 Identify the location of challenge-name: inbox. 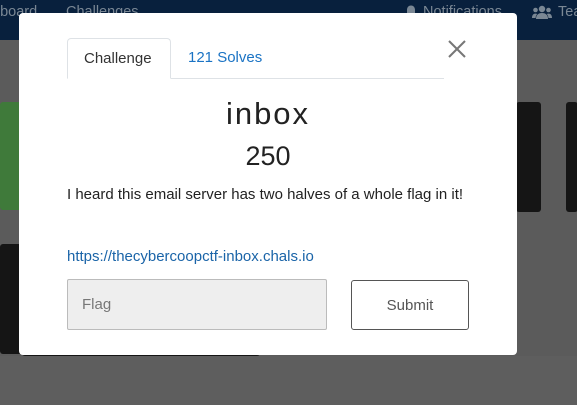
(268, 113).